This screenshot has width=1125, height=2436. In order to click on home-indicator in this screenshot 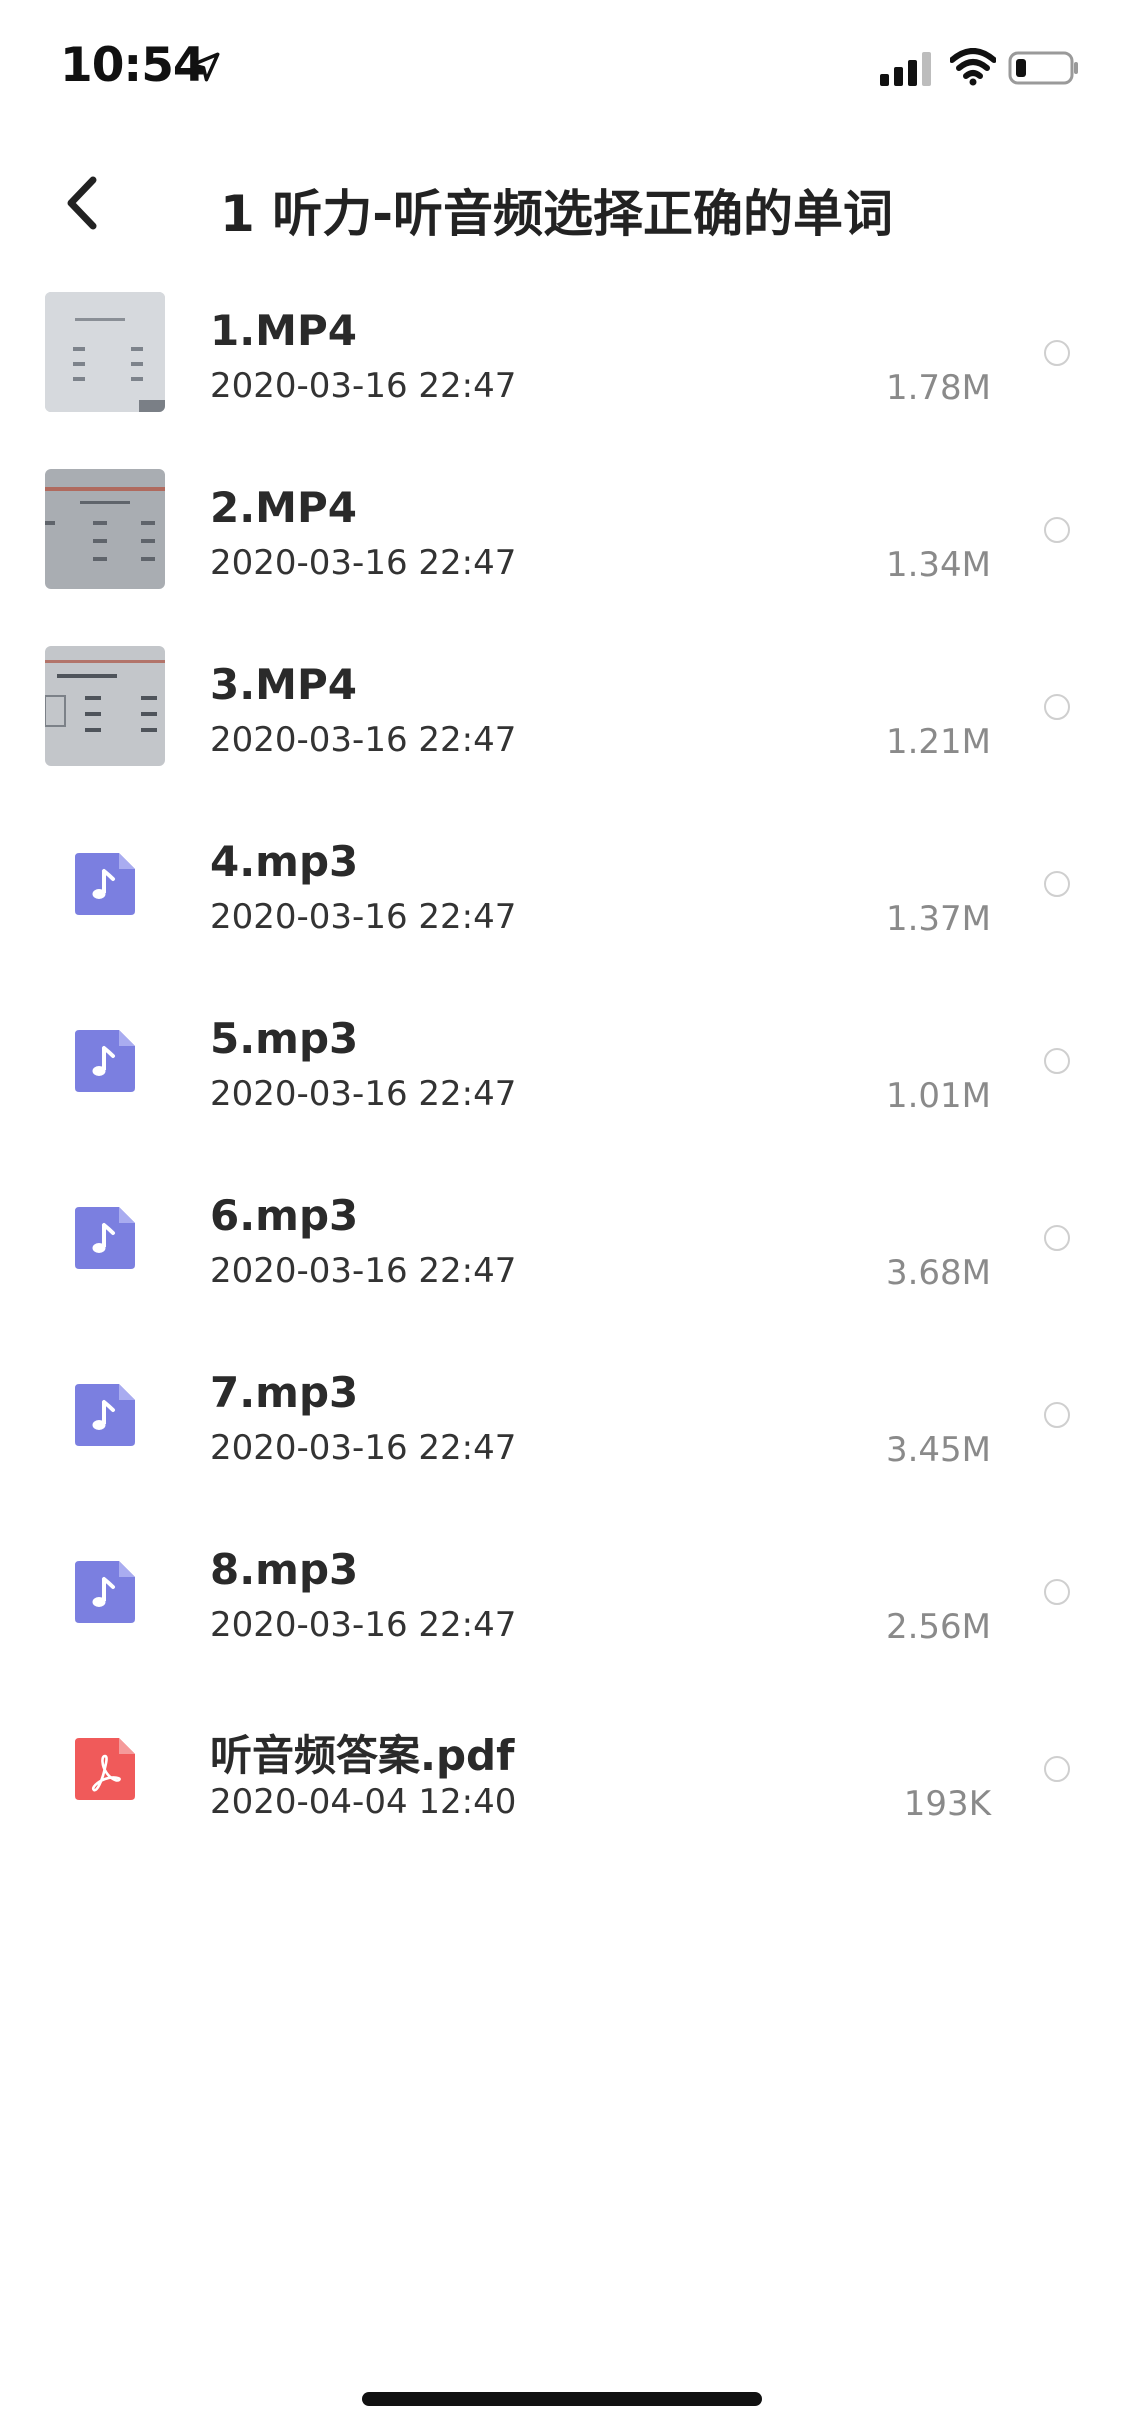, I will do `click(562, 2399)`.